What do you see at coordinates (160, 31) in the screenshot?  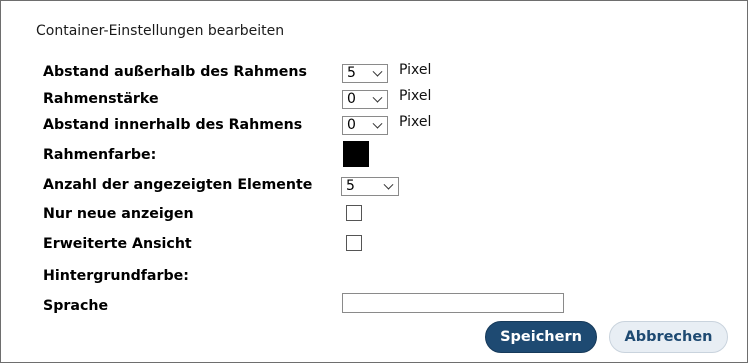 I see `dialog-title: Container-Einstellungen bearbeiten` at bounding box center [160, 31].